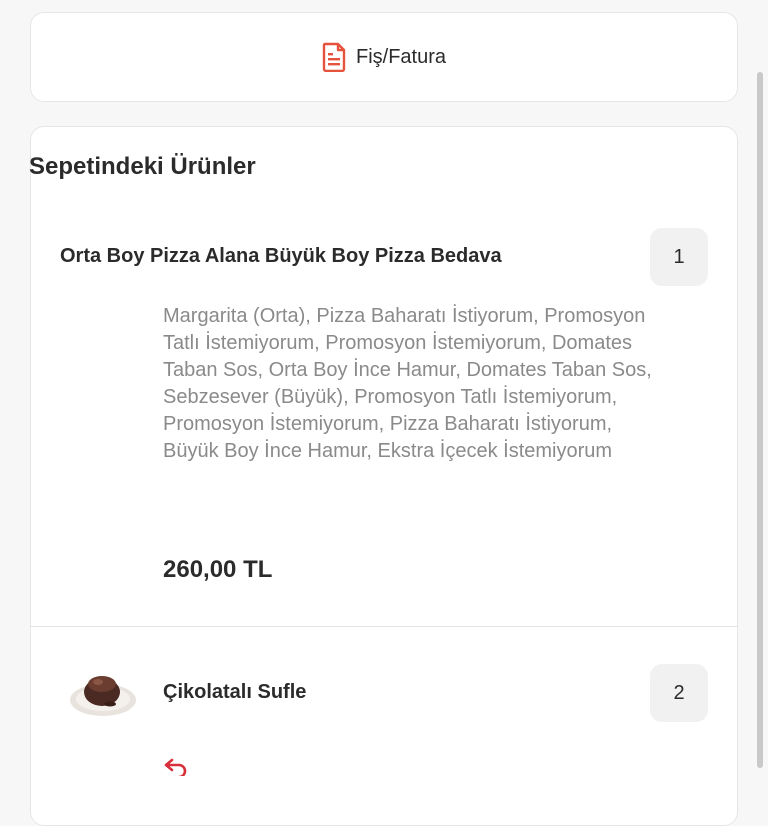 This screenshot has height=826, width=768. I want to click on receipt-card: Fiş/Fatura, so click(384, 57).